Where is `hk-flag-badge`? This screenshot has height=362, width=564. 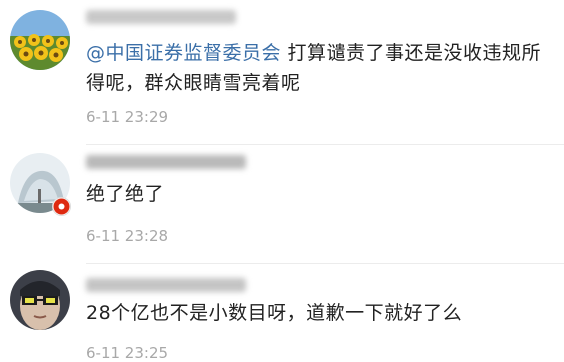
hk-flag-badge is located at coordinates (61, 206).